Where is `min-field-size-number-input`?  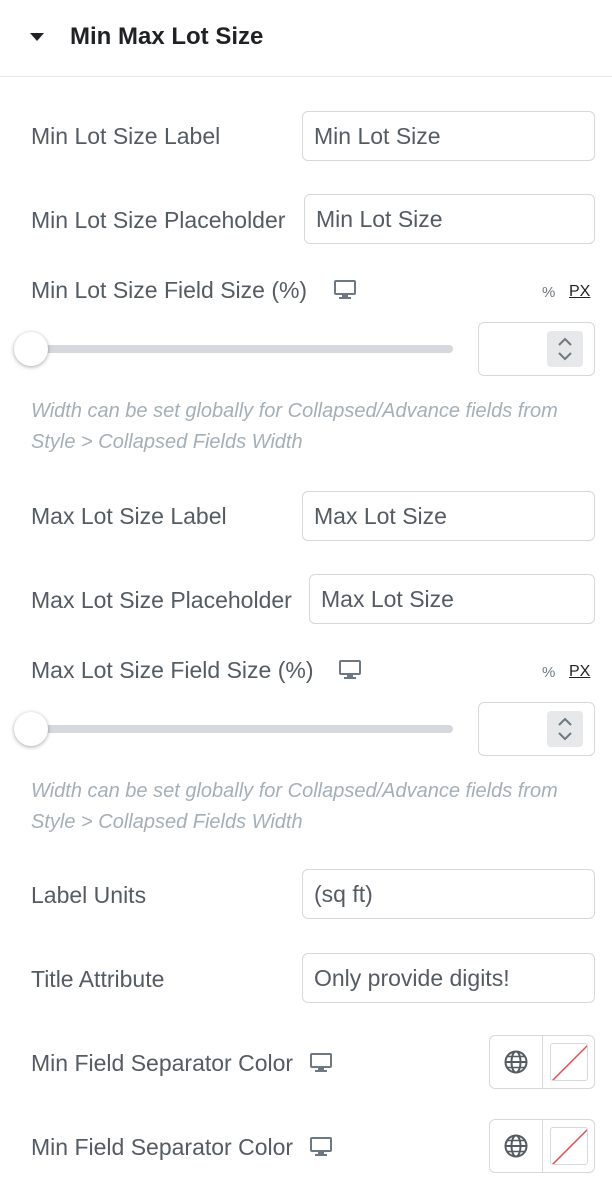 min-field-size-number-input is located at coordinates (536, 349).